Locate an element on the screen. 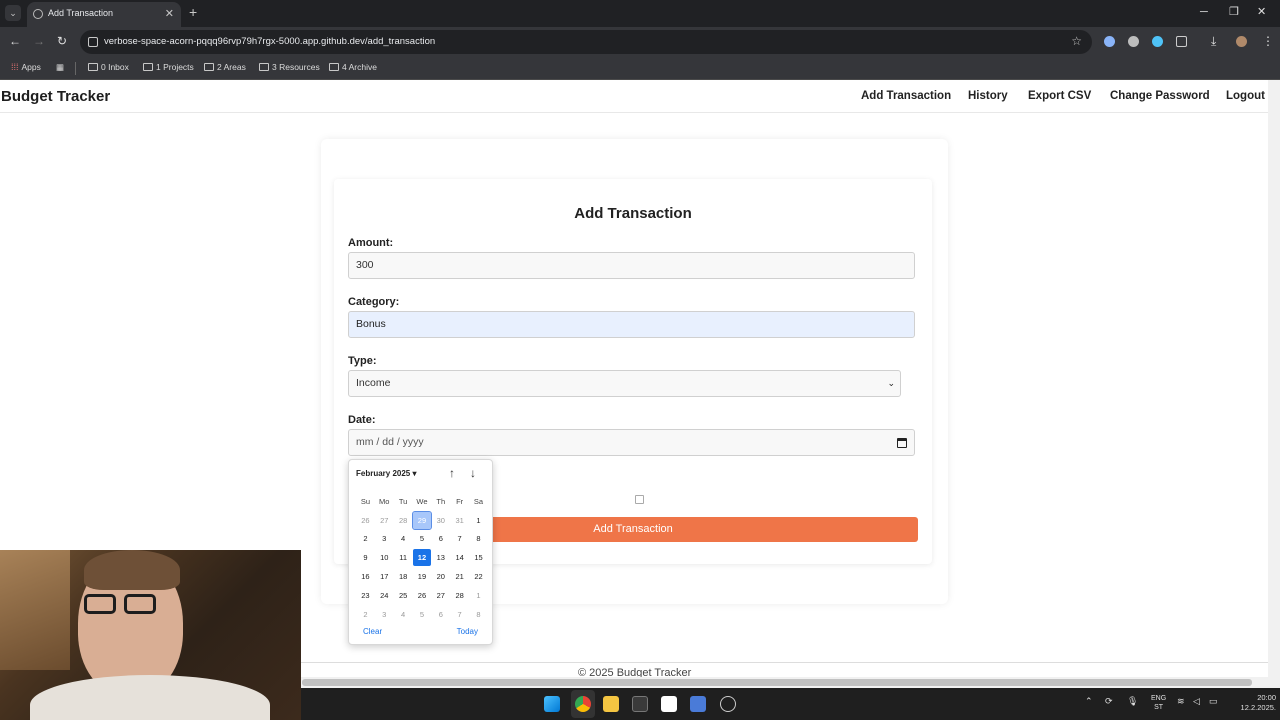 This screenshot has height=720, width=1280. calendar-day: 16 is located at coordinates (365, 576).